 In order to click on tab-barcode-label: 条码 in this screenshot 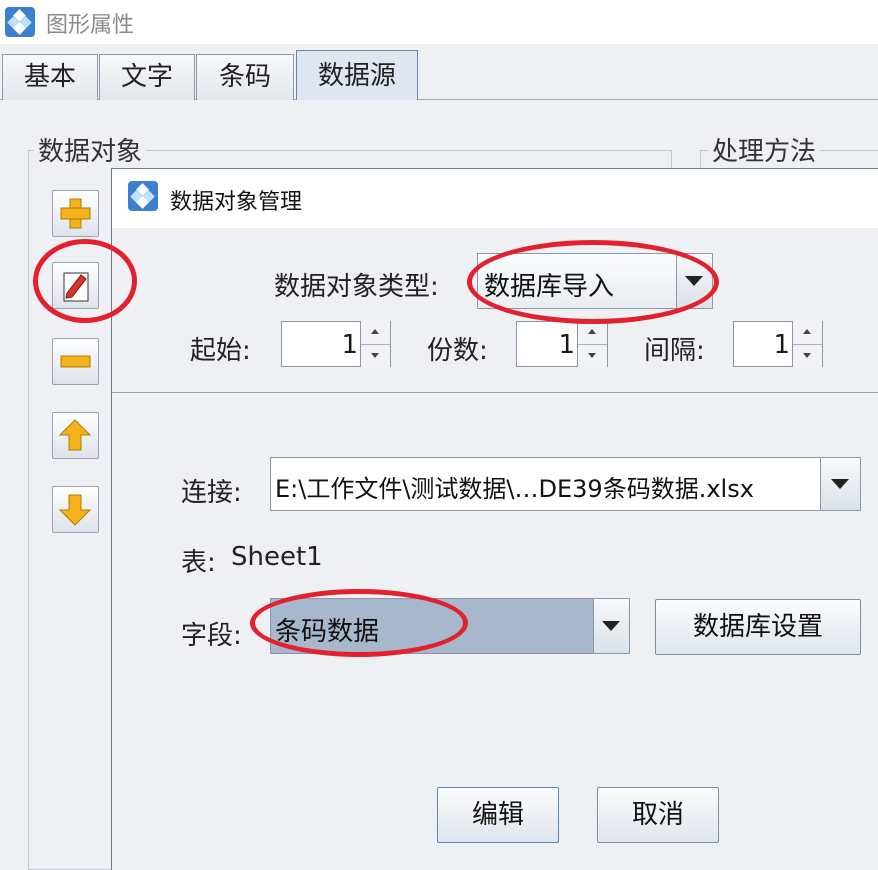, I will do `click(244, 77)`.